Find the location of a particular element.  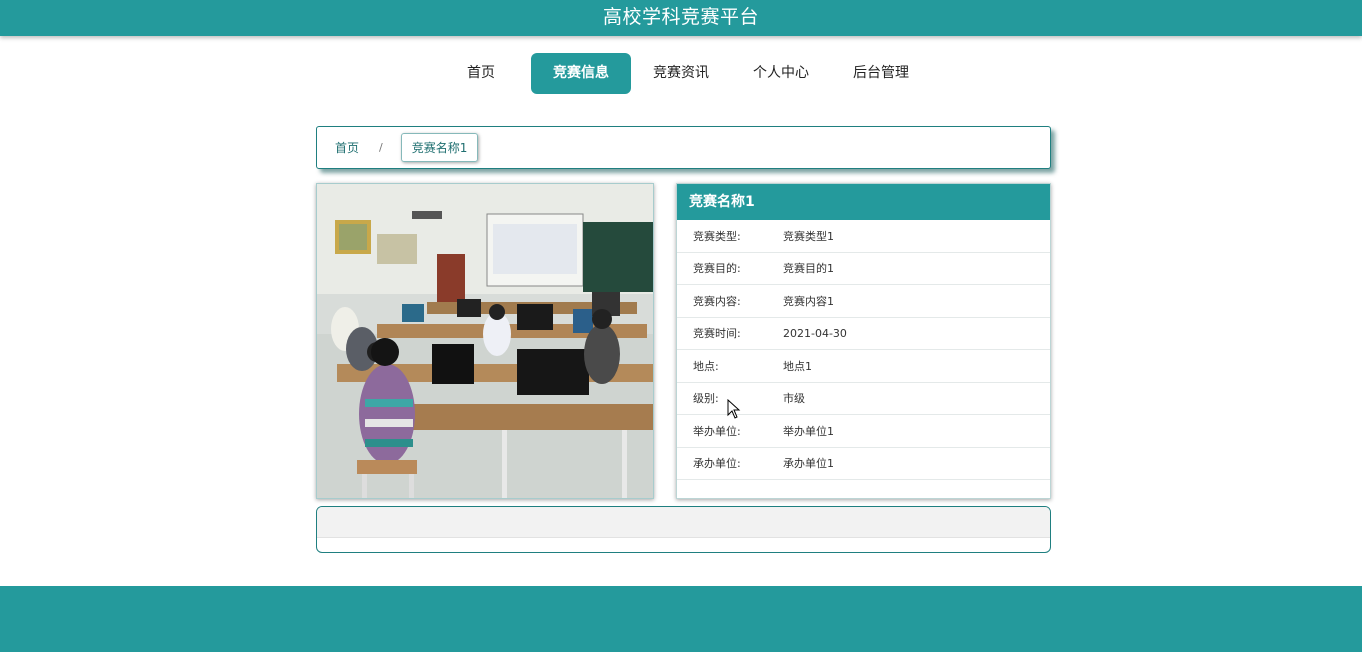

site-title: 高校学科竞赛平台 is located at coordinates (680, 17).